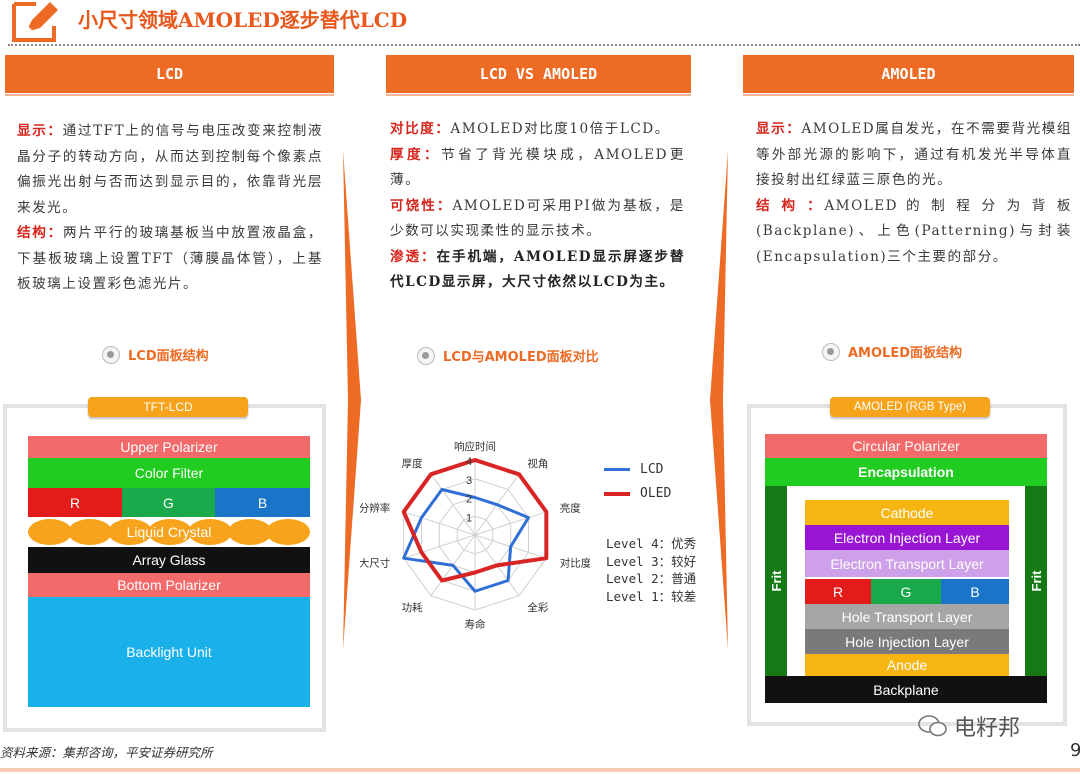 The image size is (1080, 774). What do you see at coordinates (416, 154) in the screenshot?
I see `thickness-keyword: 厚度：` at bounding box center [416, 154].